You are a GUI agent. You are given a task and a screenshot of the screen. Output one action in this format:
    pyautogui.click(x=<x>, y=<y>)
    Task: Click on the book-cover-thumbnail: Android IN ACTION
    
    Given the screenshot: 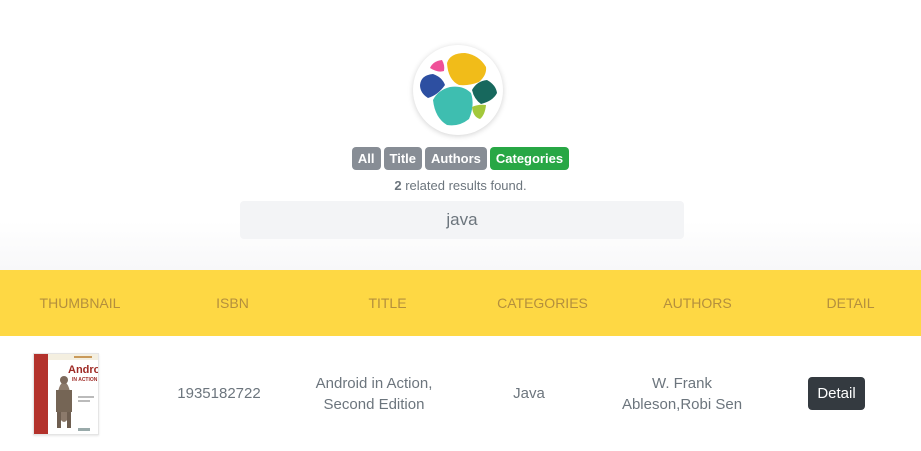 What is the action you would take?
    pyautogui.click(x=66, y=393)
    